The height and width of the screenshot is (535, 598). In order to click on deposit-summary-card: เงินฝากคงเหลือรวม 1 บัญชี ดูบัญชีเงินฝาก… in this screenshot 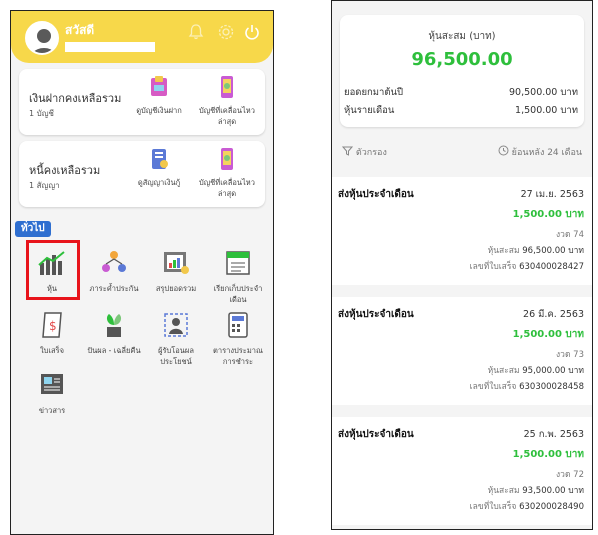, I will do `click(142, 102)`.